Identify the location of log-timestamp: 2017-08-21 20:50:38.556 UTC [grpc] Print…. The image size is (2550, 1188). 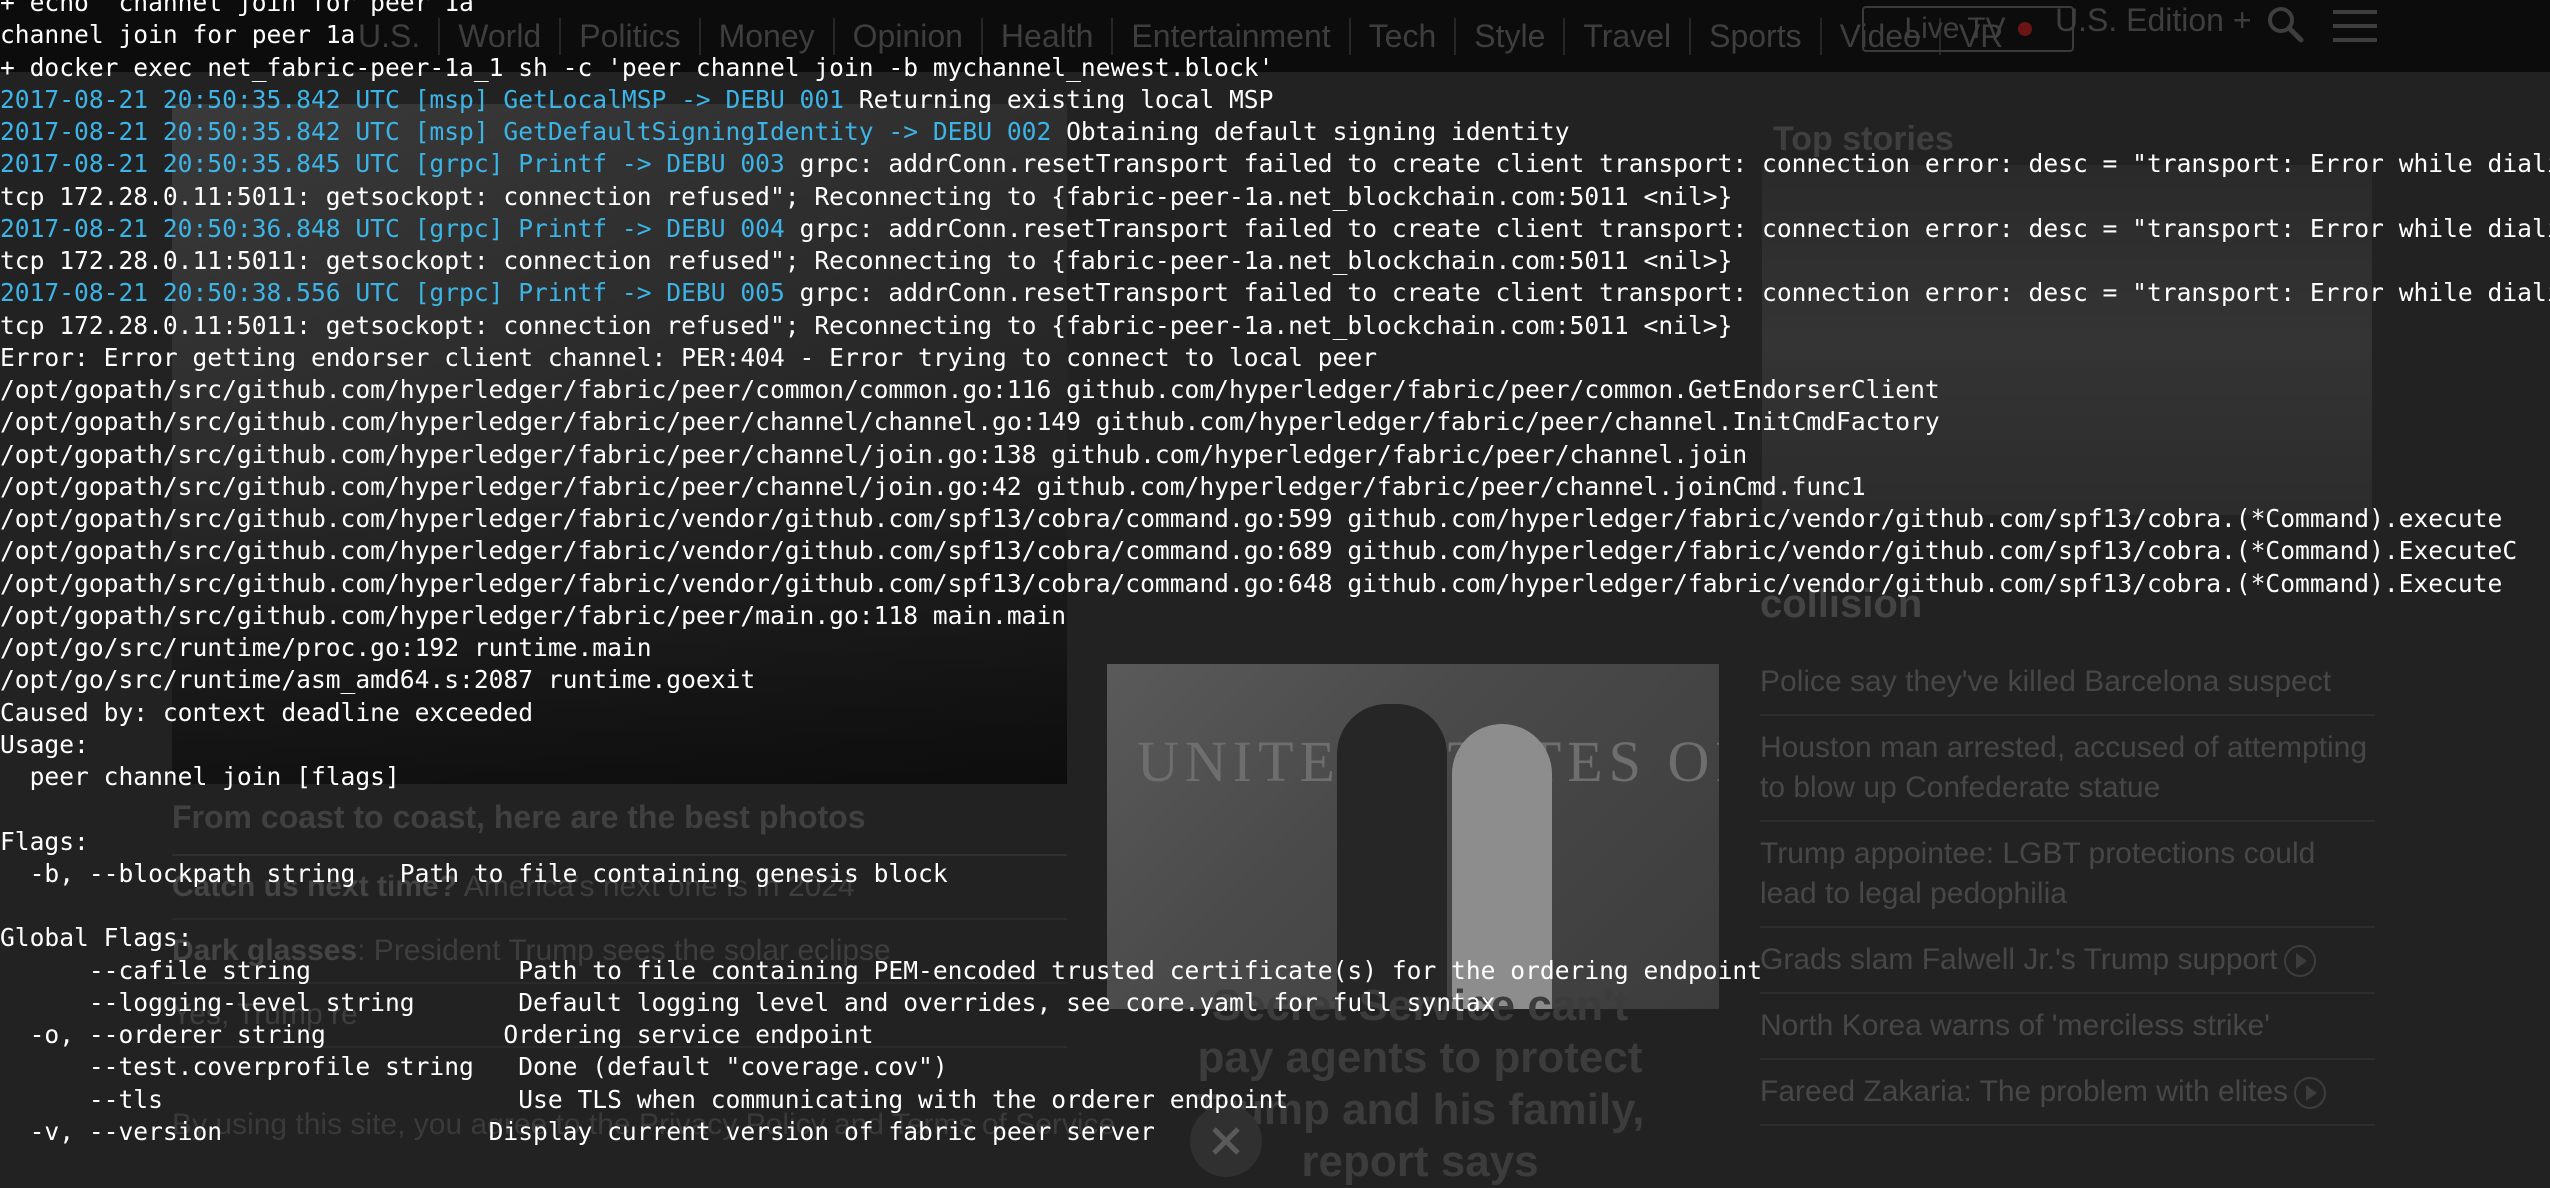
(392, 293).